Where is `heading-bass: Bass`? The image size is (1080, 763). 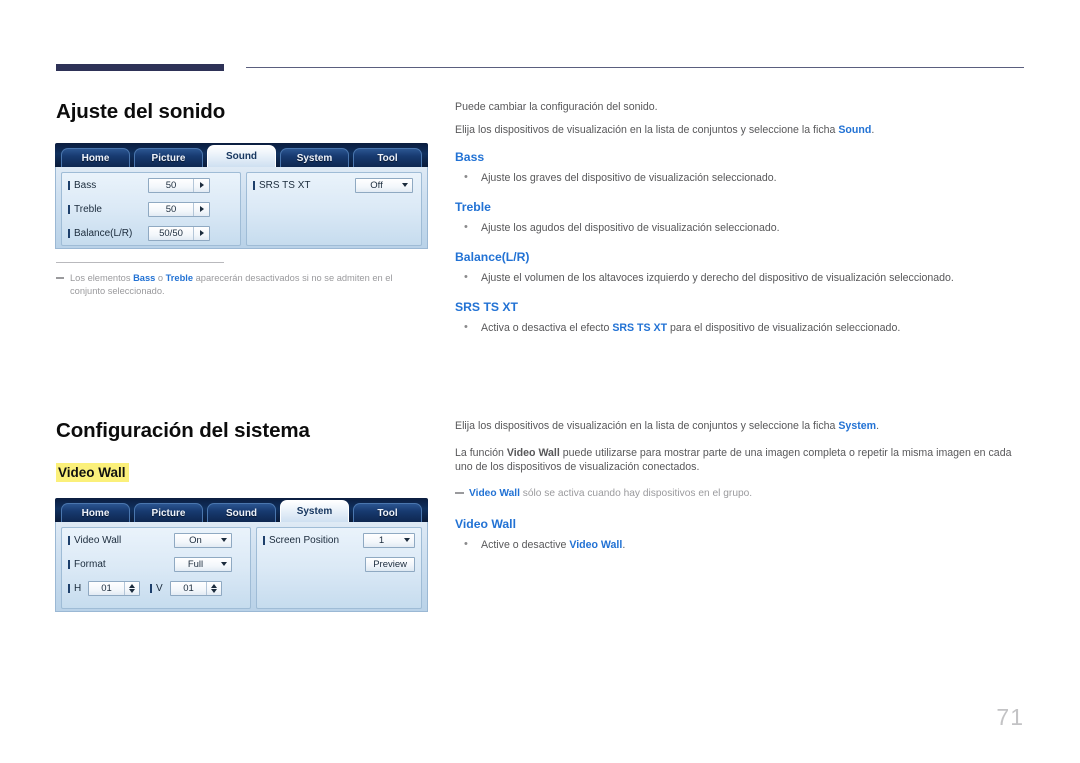
heading-bass: Bass is located at coordinates (470, 157).